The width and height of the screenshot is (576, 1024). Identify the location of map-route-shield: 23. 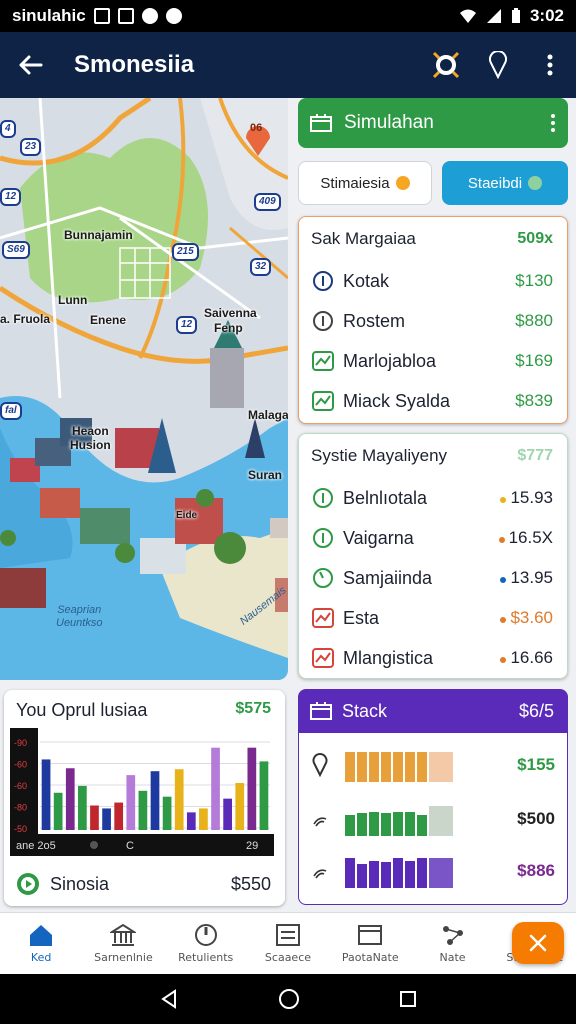
(31, 147).